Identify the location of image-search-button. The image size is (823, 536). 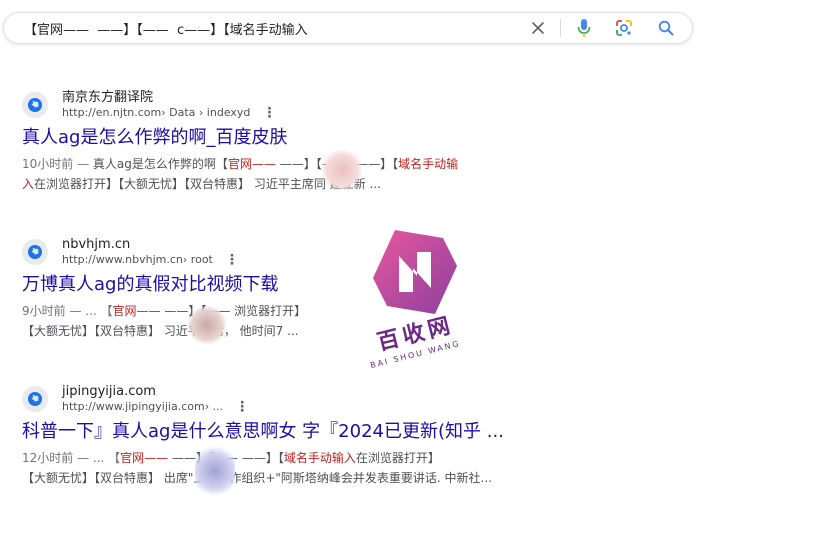
(624, 28).